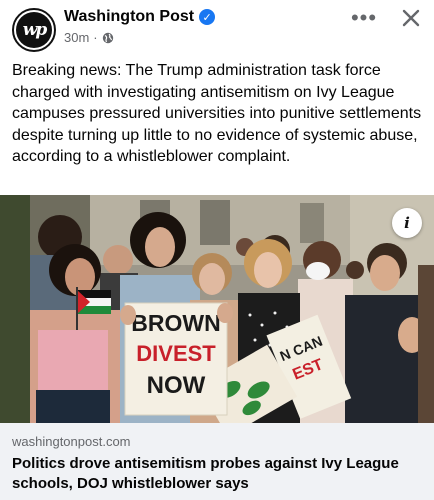 This screenshot has width=434, height=500. I want to click on info-button: i, so click(407, 223).